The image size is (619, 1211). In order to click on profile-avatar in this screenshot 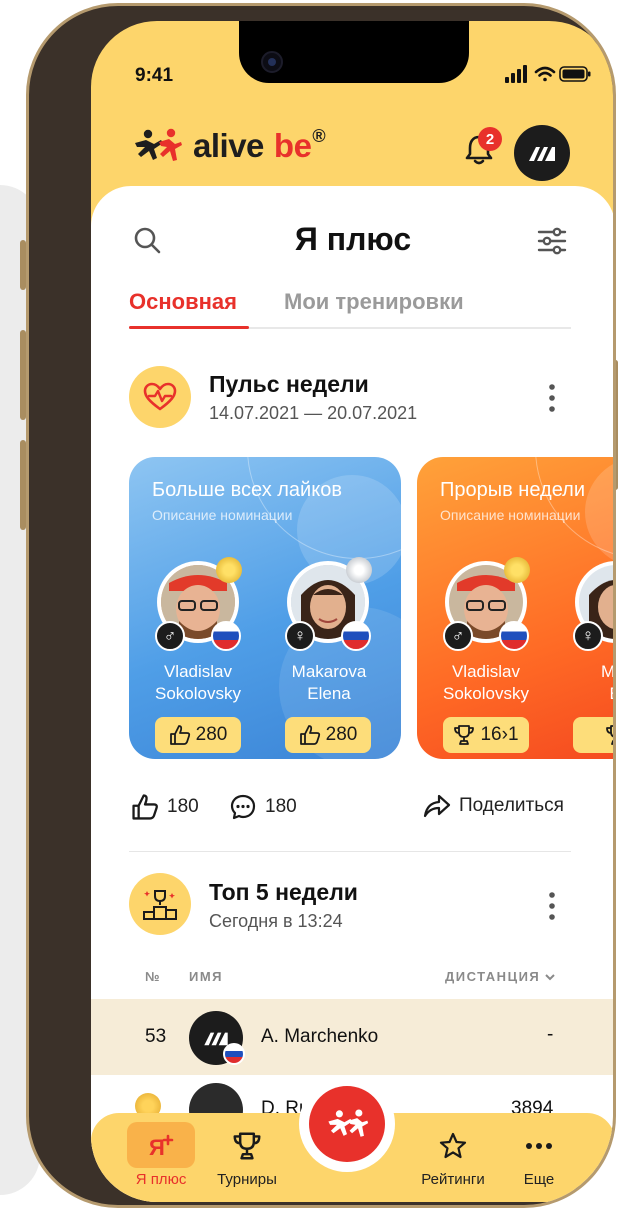, I will do `click(542, 153)`.